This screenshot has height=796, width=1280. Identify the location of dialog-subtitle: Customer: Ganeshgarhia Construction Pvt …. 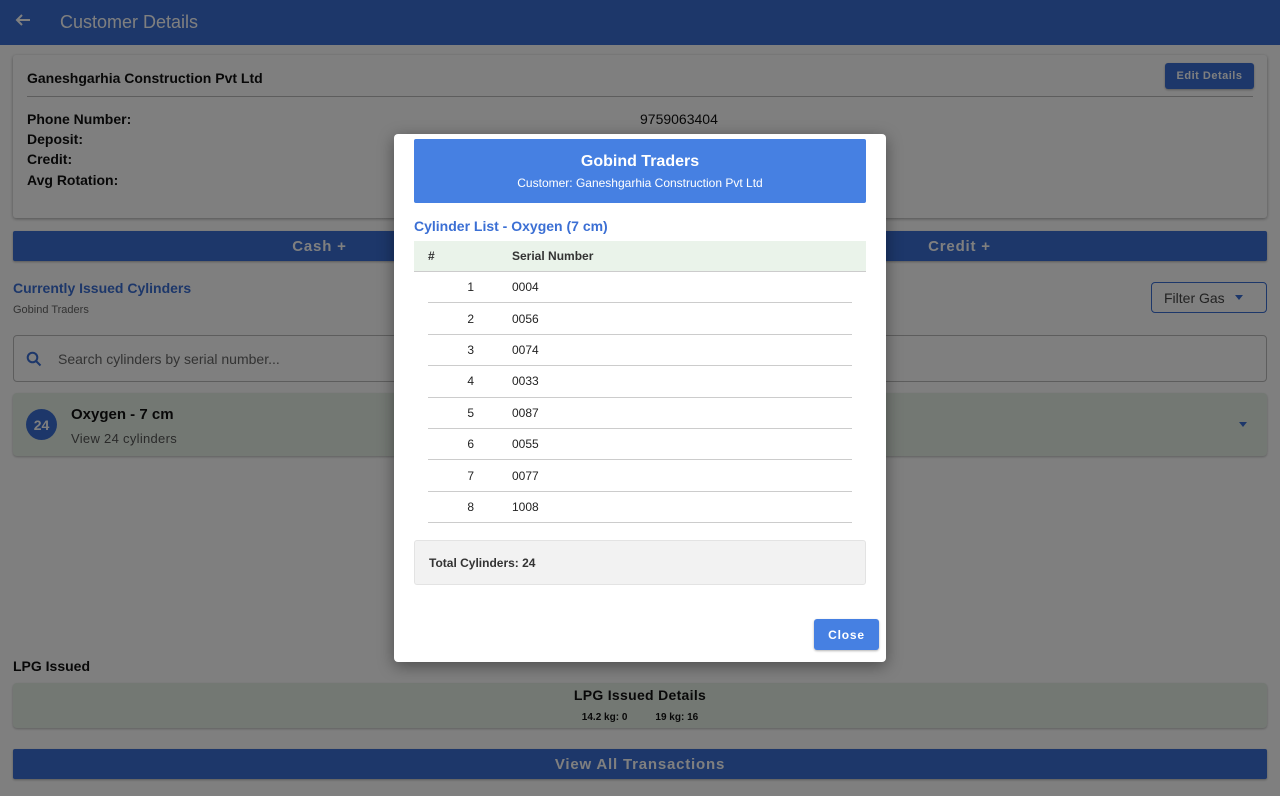
(640, 183).